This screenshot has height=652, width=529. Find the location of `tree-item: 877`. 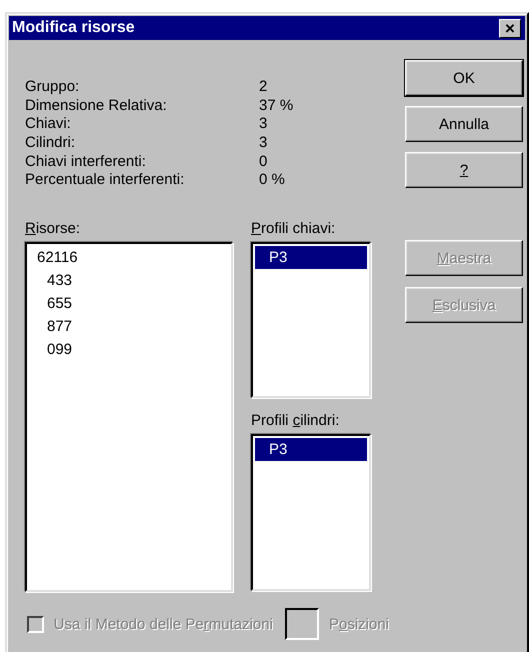

tree-item: 877 is located at coordinates (129, 326).